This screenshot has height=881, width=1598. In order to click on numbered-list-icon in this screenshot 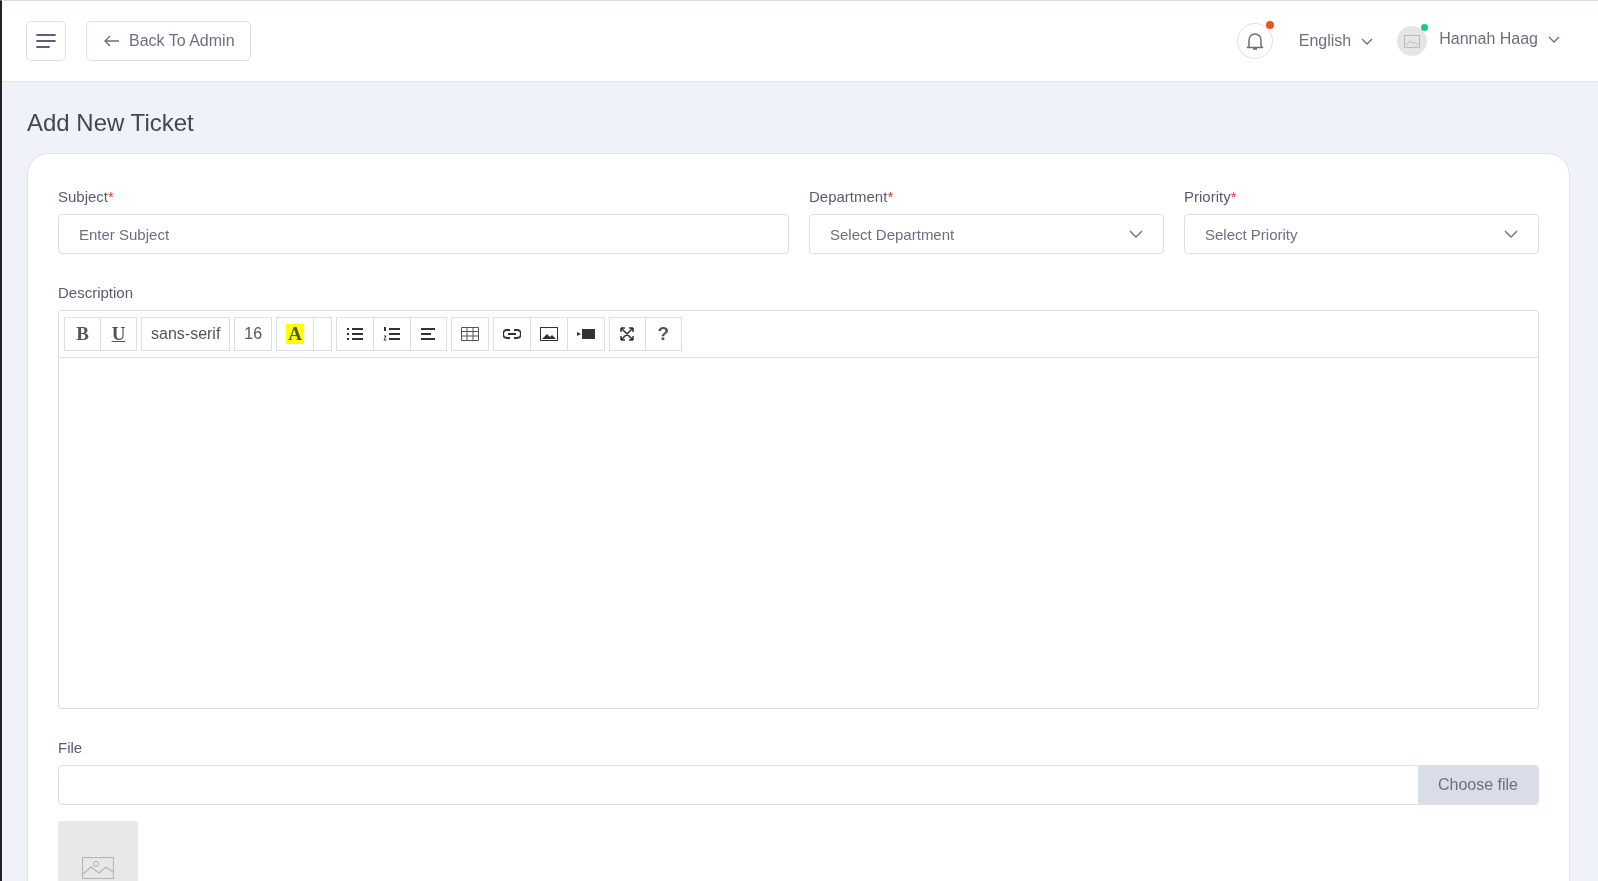, I will do `click(391, 334)`.